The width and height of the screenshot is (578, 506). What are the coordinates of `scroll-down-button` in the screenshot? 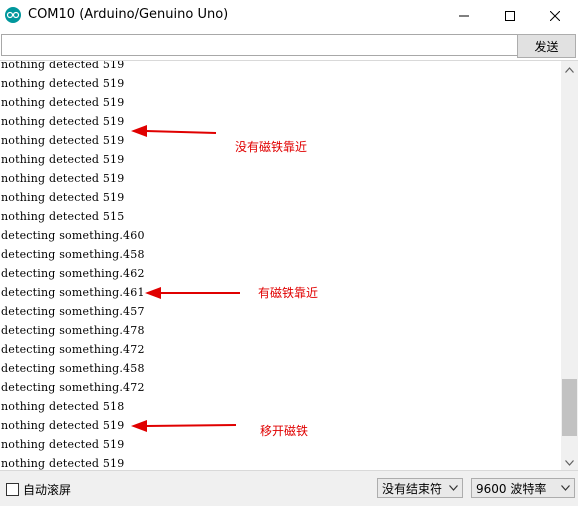 It's located at (569, 462).